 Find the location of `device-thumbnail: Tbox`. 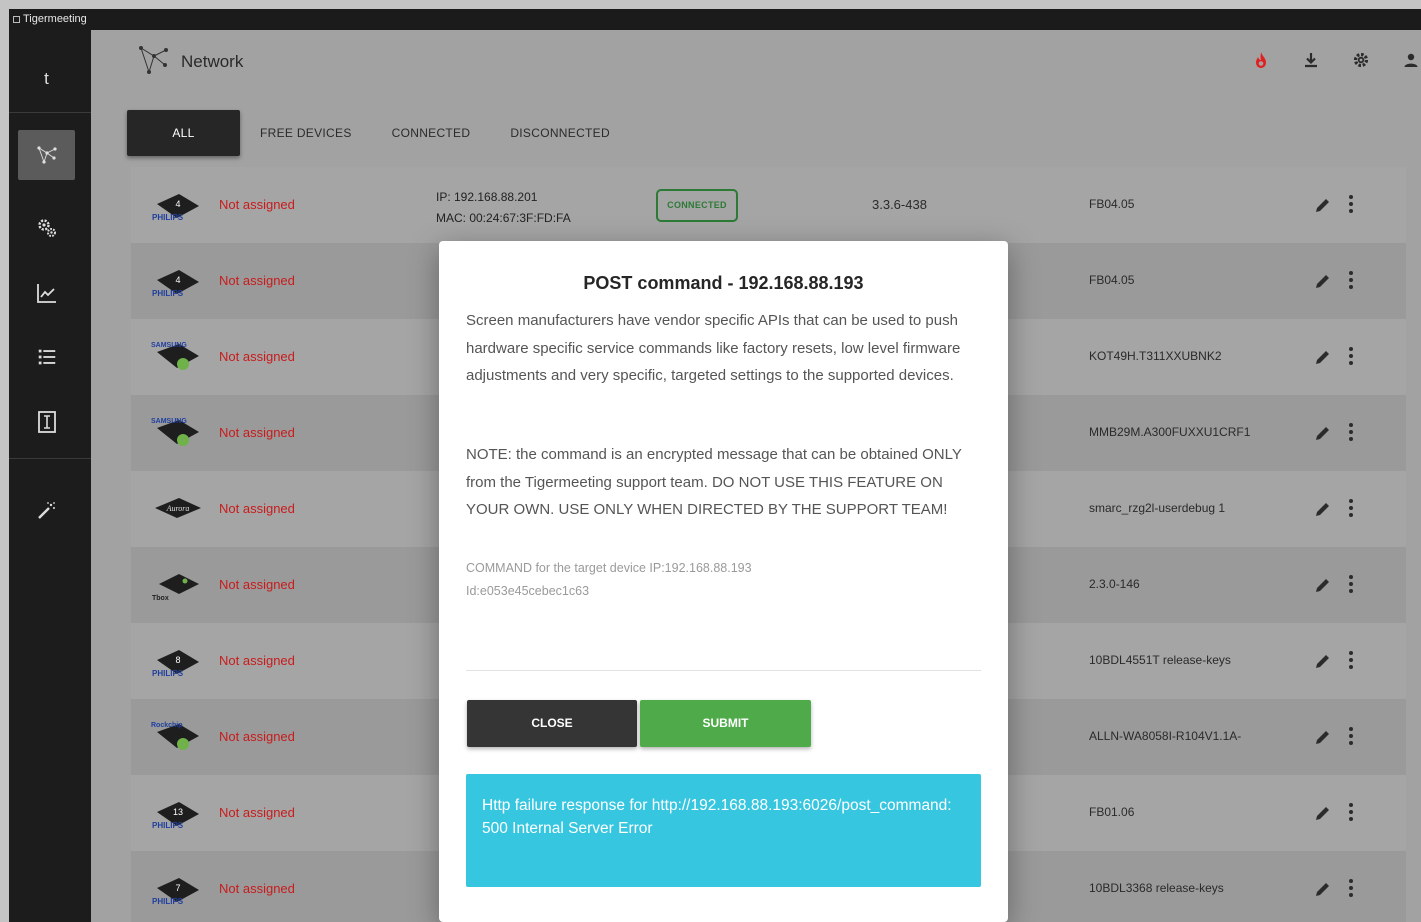

device-thumbnail: Tbox is located at coordinates (178, 584).